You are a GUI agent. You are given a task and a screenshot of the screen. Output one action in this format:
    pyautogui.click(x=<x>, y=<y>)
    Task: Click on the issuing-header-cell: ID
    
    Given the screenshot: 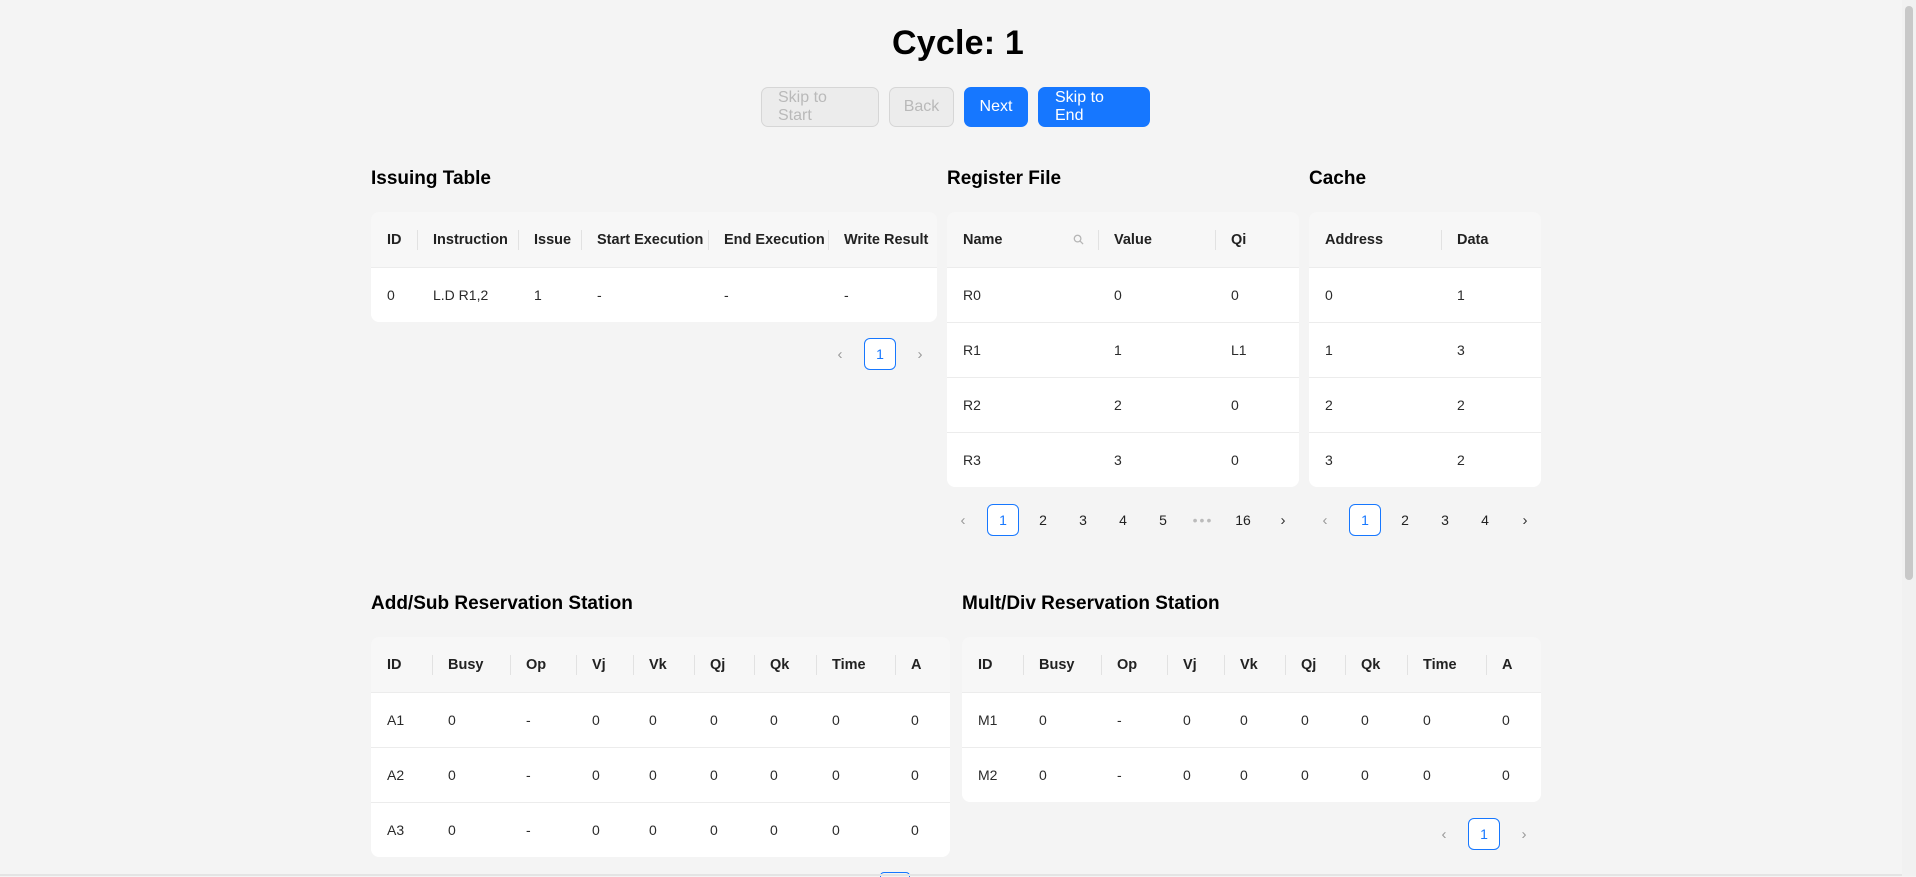 What is the action you would take?
    pyautogui.click(x=394, y=240)
    